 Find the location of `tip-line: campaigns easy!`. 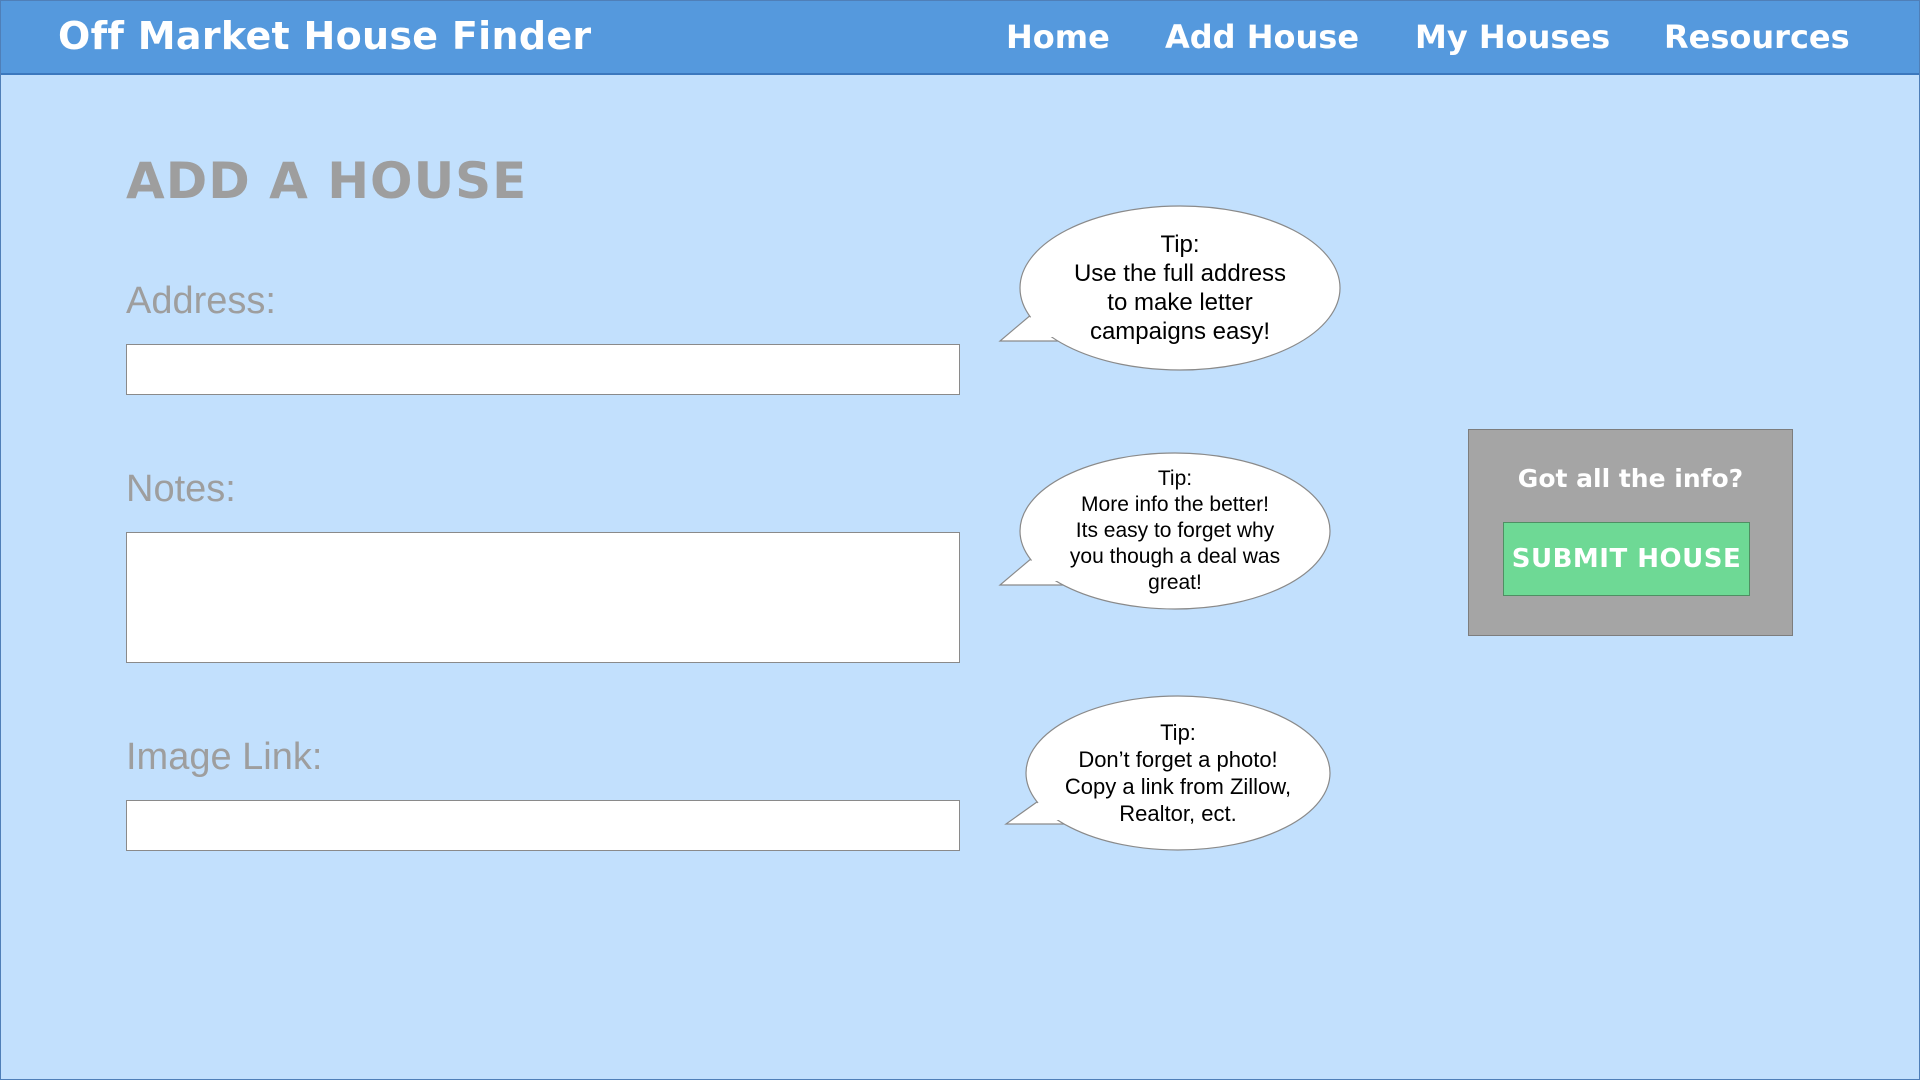

tip-line: campaigns easy! is located at coordinates (1180, 331).